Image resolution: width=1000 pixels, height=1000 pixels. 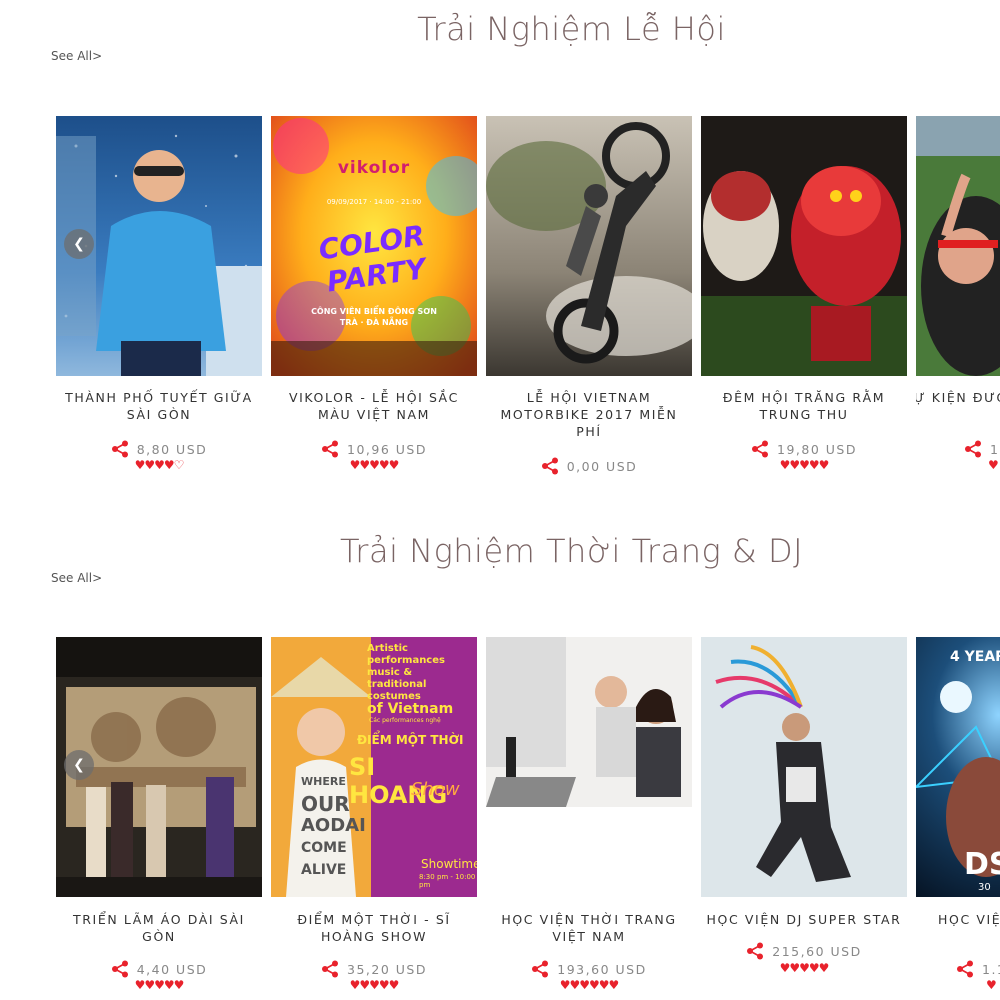 I want to click on poster-line: Show, so click(x=435, y=789).